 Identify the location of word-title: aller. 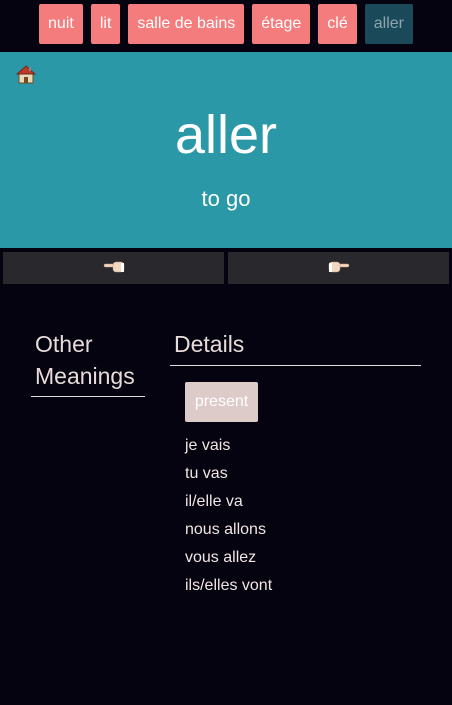
(226, 135).